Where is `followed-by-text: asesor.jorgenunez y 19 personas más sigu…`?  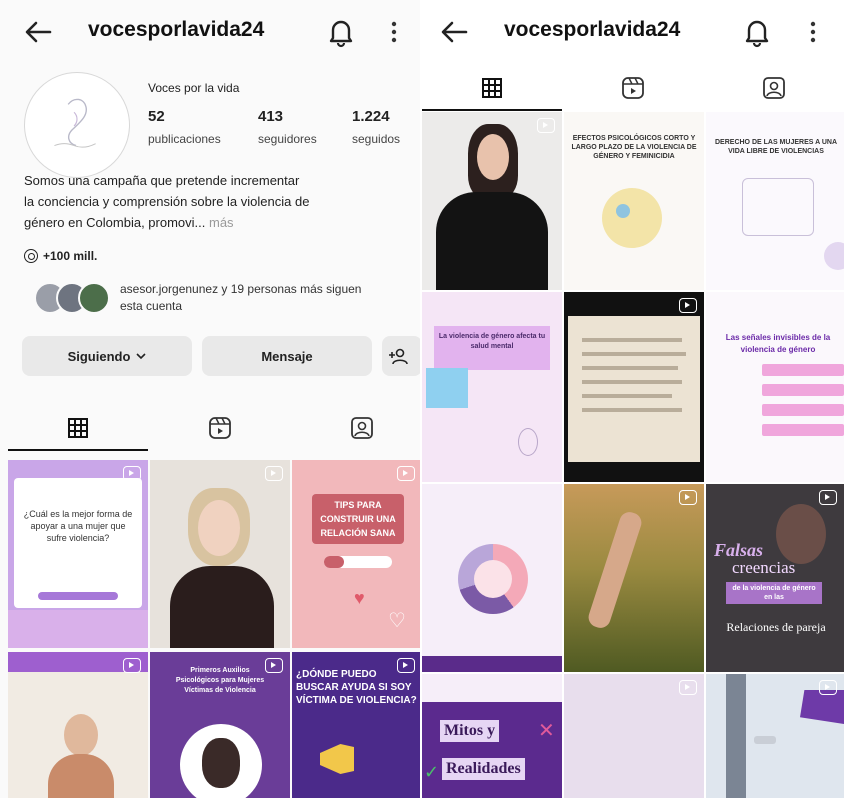 followed-by-text: asesor.jorgenunez y 19 personas más sigu… is located at coordinates (241, 297).